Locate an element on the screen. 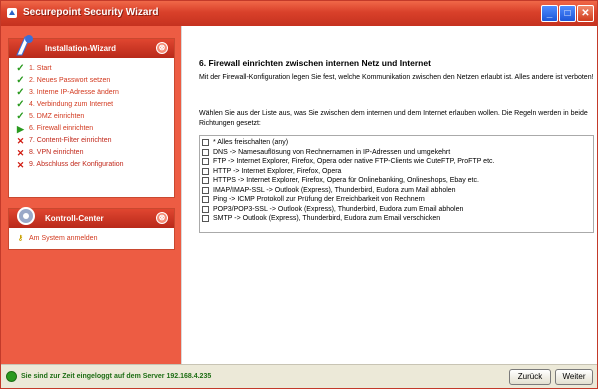  play-arrow-icon: ▶ is located at coordinates (20, 129).